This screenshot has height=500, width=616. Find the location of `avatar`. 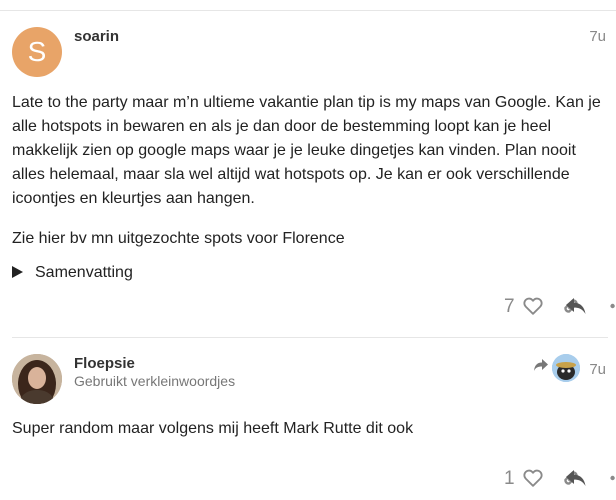

avatar is located at coordinates (37, 379).